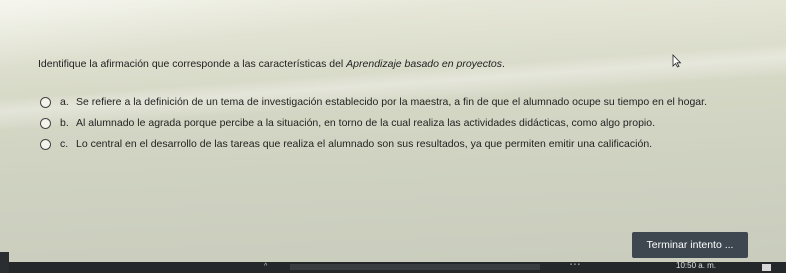  What do you see at coordinates (45, 123) in the screenshot?
I see `radio-button-b` at bounding box center [45, 123].